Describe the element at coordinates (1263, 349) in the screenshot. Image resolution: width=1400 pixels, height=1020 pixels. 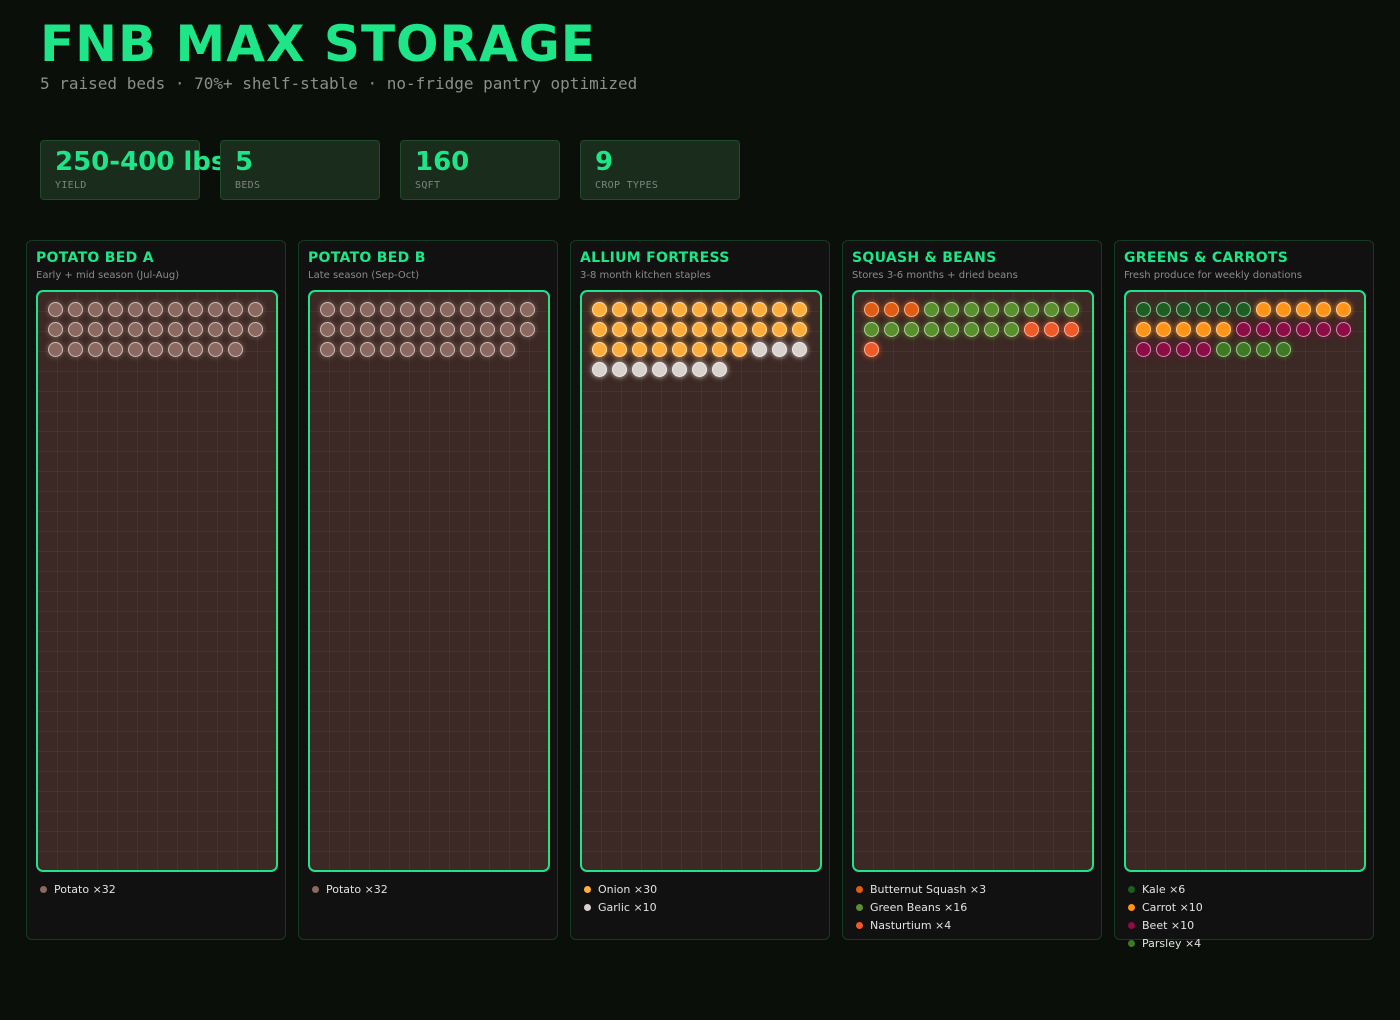
I see `parsley-icon` at that location.